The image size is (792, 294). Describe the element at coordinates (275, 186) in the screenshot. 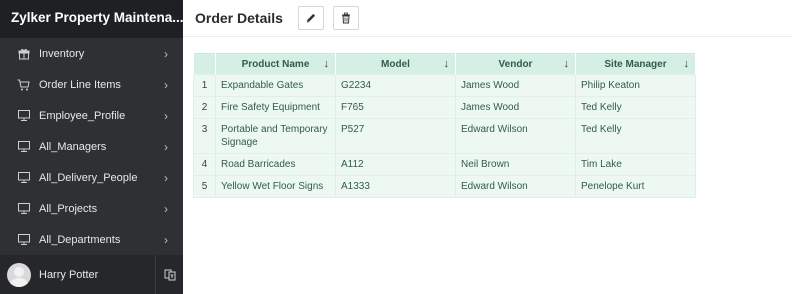

I see `cell-product-name: Yellow Wet Floor Signs` at that location.